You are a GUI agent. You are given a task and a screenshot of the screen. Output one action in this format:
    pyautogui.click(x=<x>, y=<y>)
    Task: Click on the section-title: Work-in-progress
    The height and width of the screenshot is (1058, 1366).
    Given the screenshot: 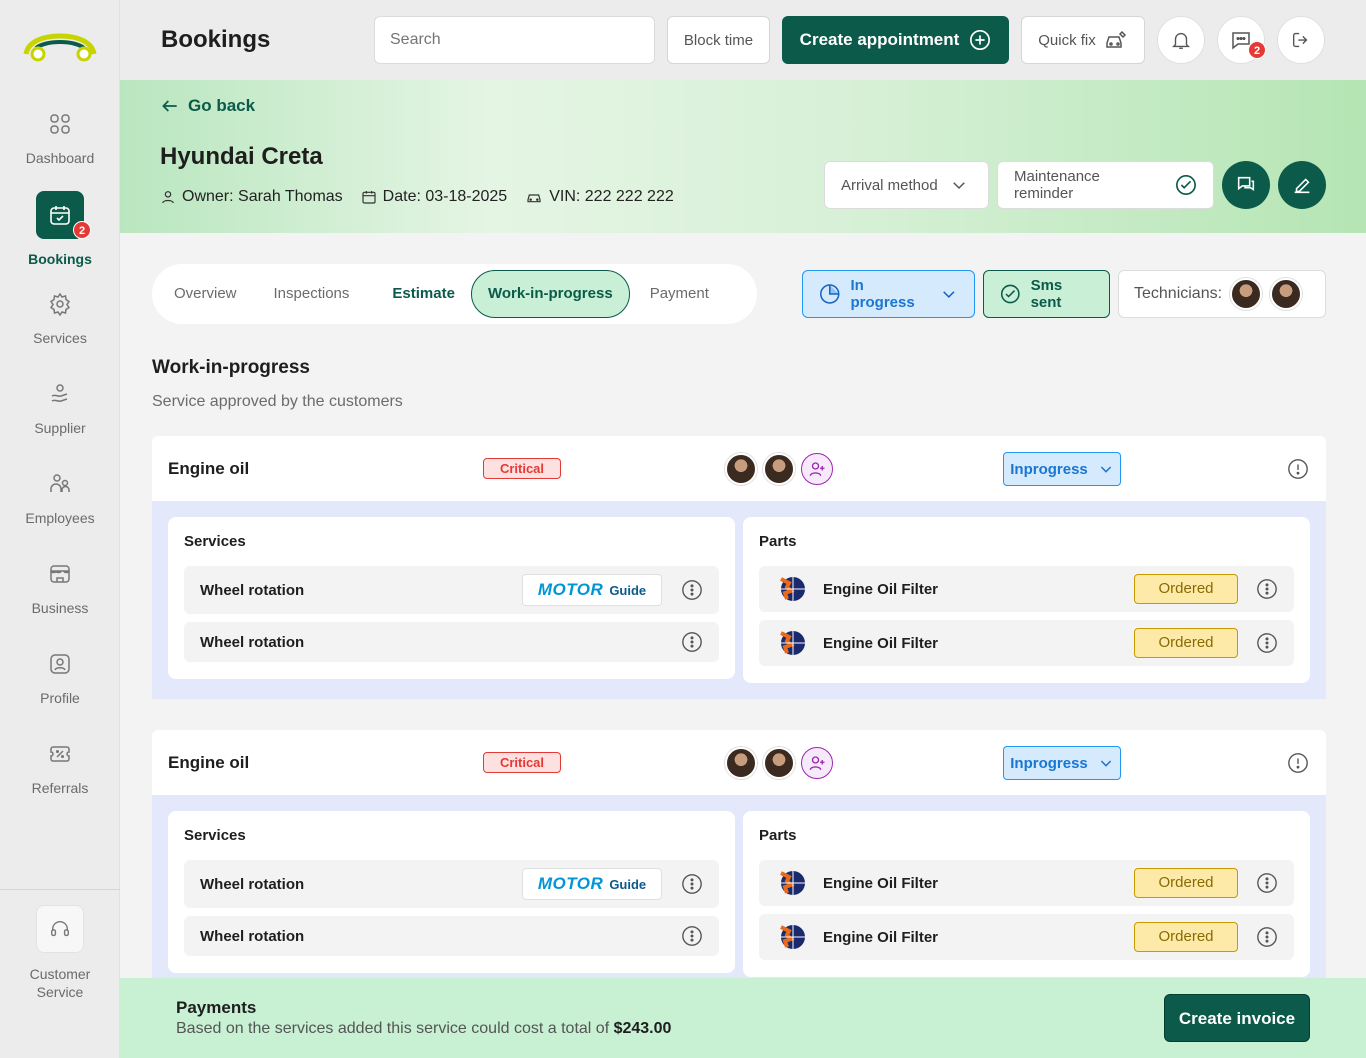 What is the action you would take?
    pyautogui.click(x=231, y=367)
    